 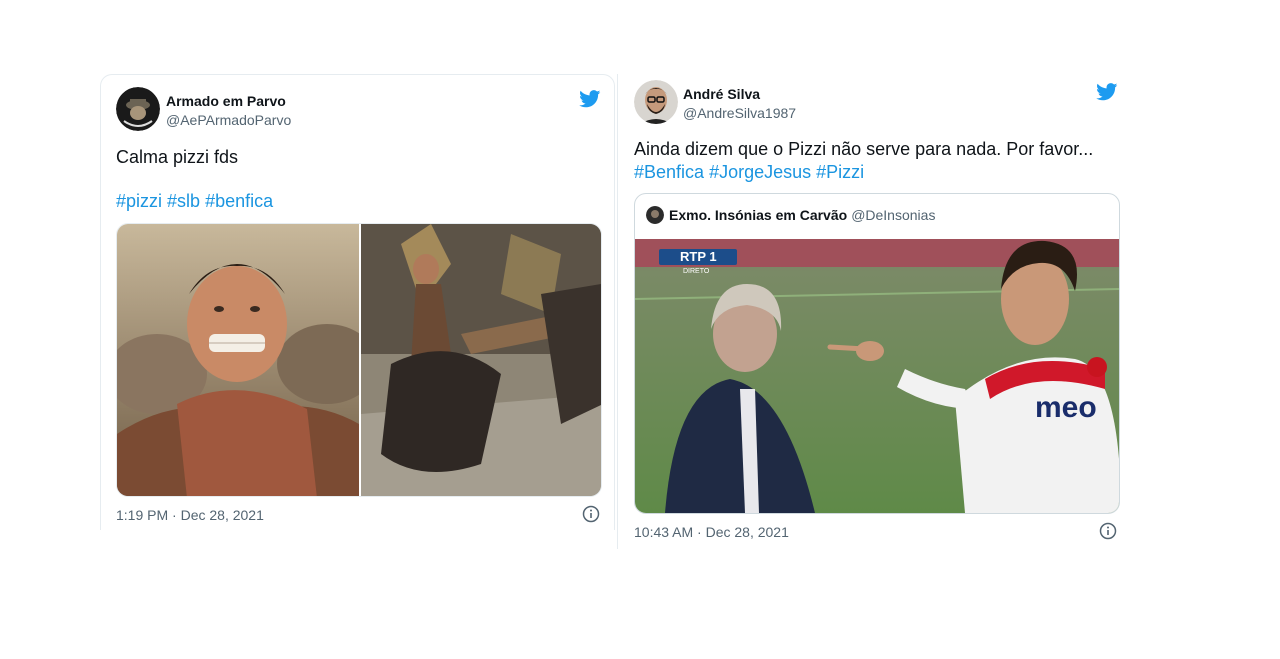 What do you see at coordinates (139, 201) in the screenshot?
I see `hashtag-link: #pizzi` at bounding box center [139, 201].